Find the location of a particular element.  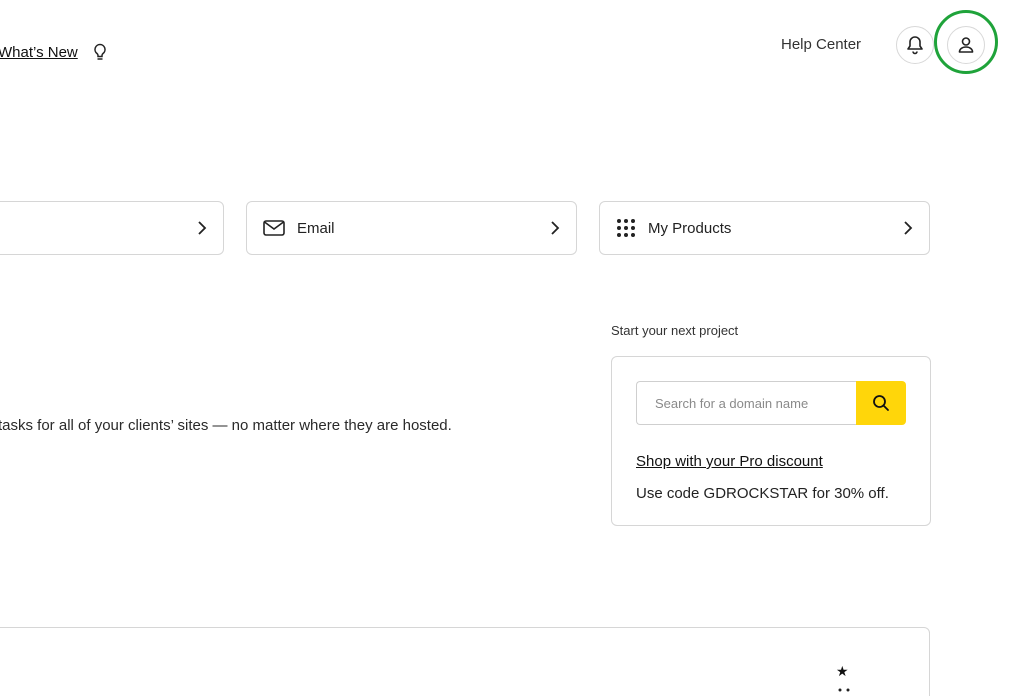

search-icon is located at coordinates (881, 403).